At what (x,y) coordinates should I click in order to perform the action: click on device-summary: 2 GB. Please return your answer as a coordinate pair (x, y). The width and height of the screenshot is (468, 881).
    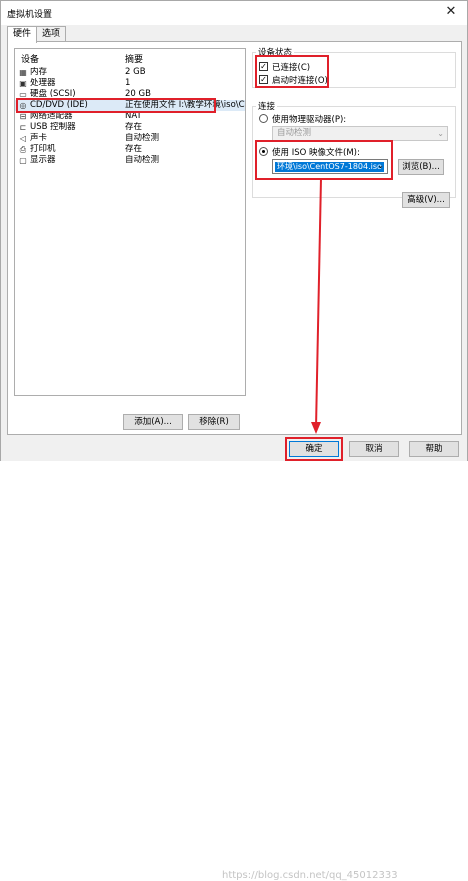
    Looking at the image, I should click on (135, 72).